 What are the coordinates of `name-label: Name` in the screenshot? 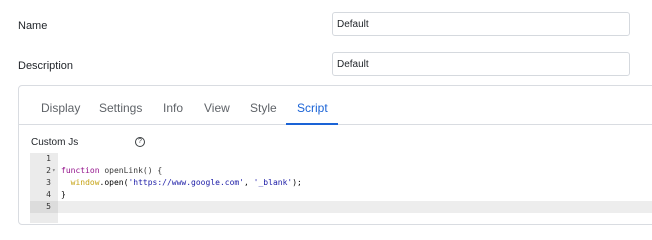 It's located at (33, 26).